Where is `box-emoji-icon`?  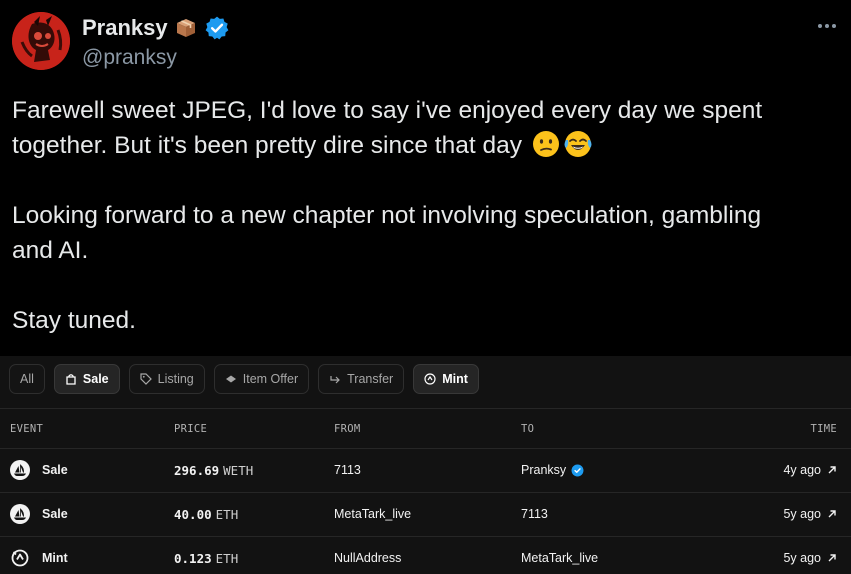
box-emoji-icon is located at coordinates (186, 28).